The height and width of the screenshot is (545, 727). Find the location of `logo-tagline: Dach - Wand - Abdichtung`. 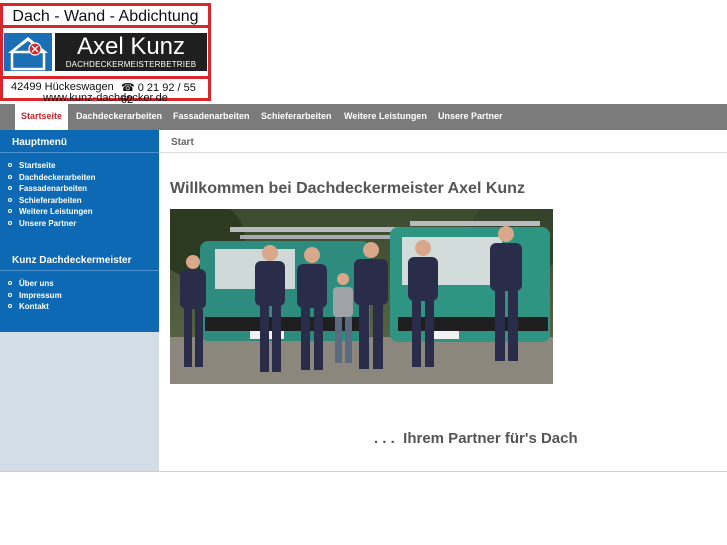

logo-tagline: Dach - Wand - Abdichtung is located at coordinates (105, 17).